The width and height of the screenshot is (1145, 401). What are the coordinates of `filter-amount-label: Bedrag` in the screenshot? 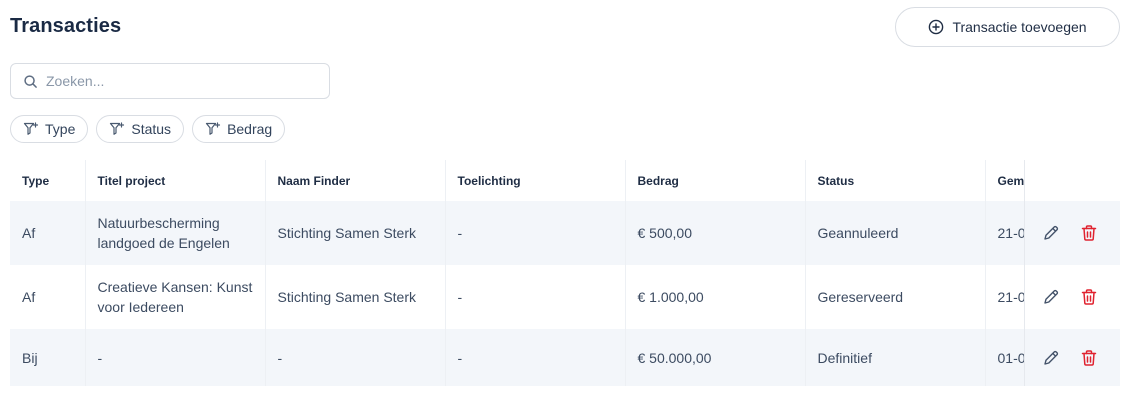 It's located at (250, 129).